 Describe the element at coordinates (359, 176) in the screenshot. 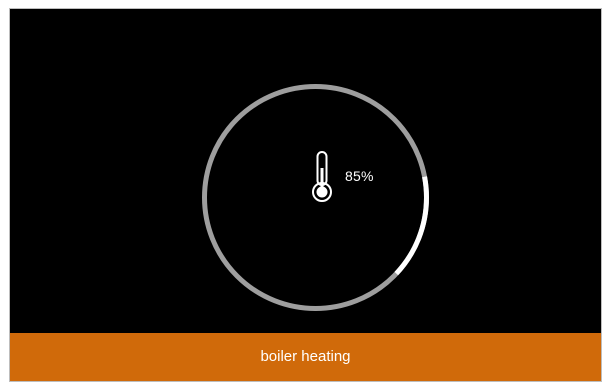

I see `value-percentage: 85%` at that location.